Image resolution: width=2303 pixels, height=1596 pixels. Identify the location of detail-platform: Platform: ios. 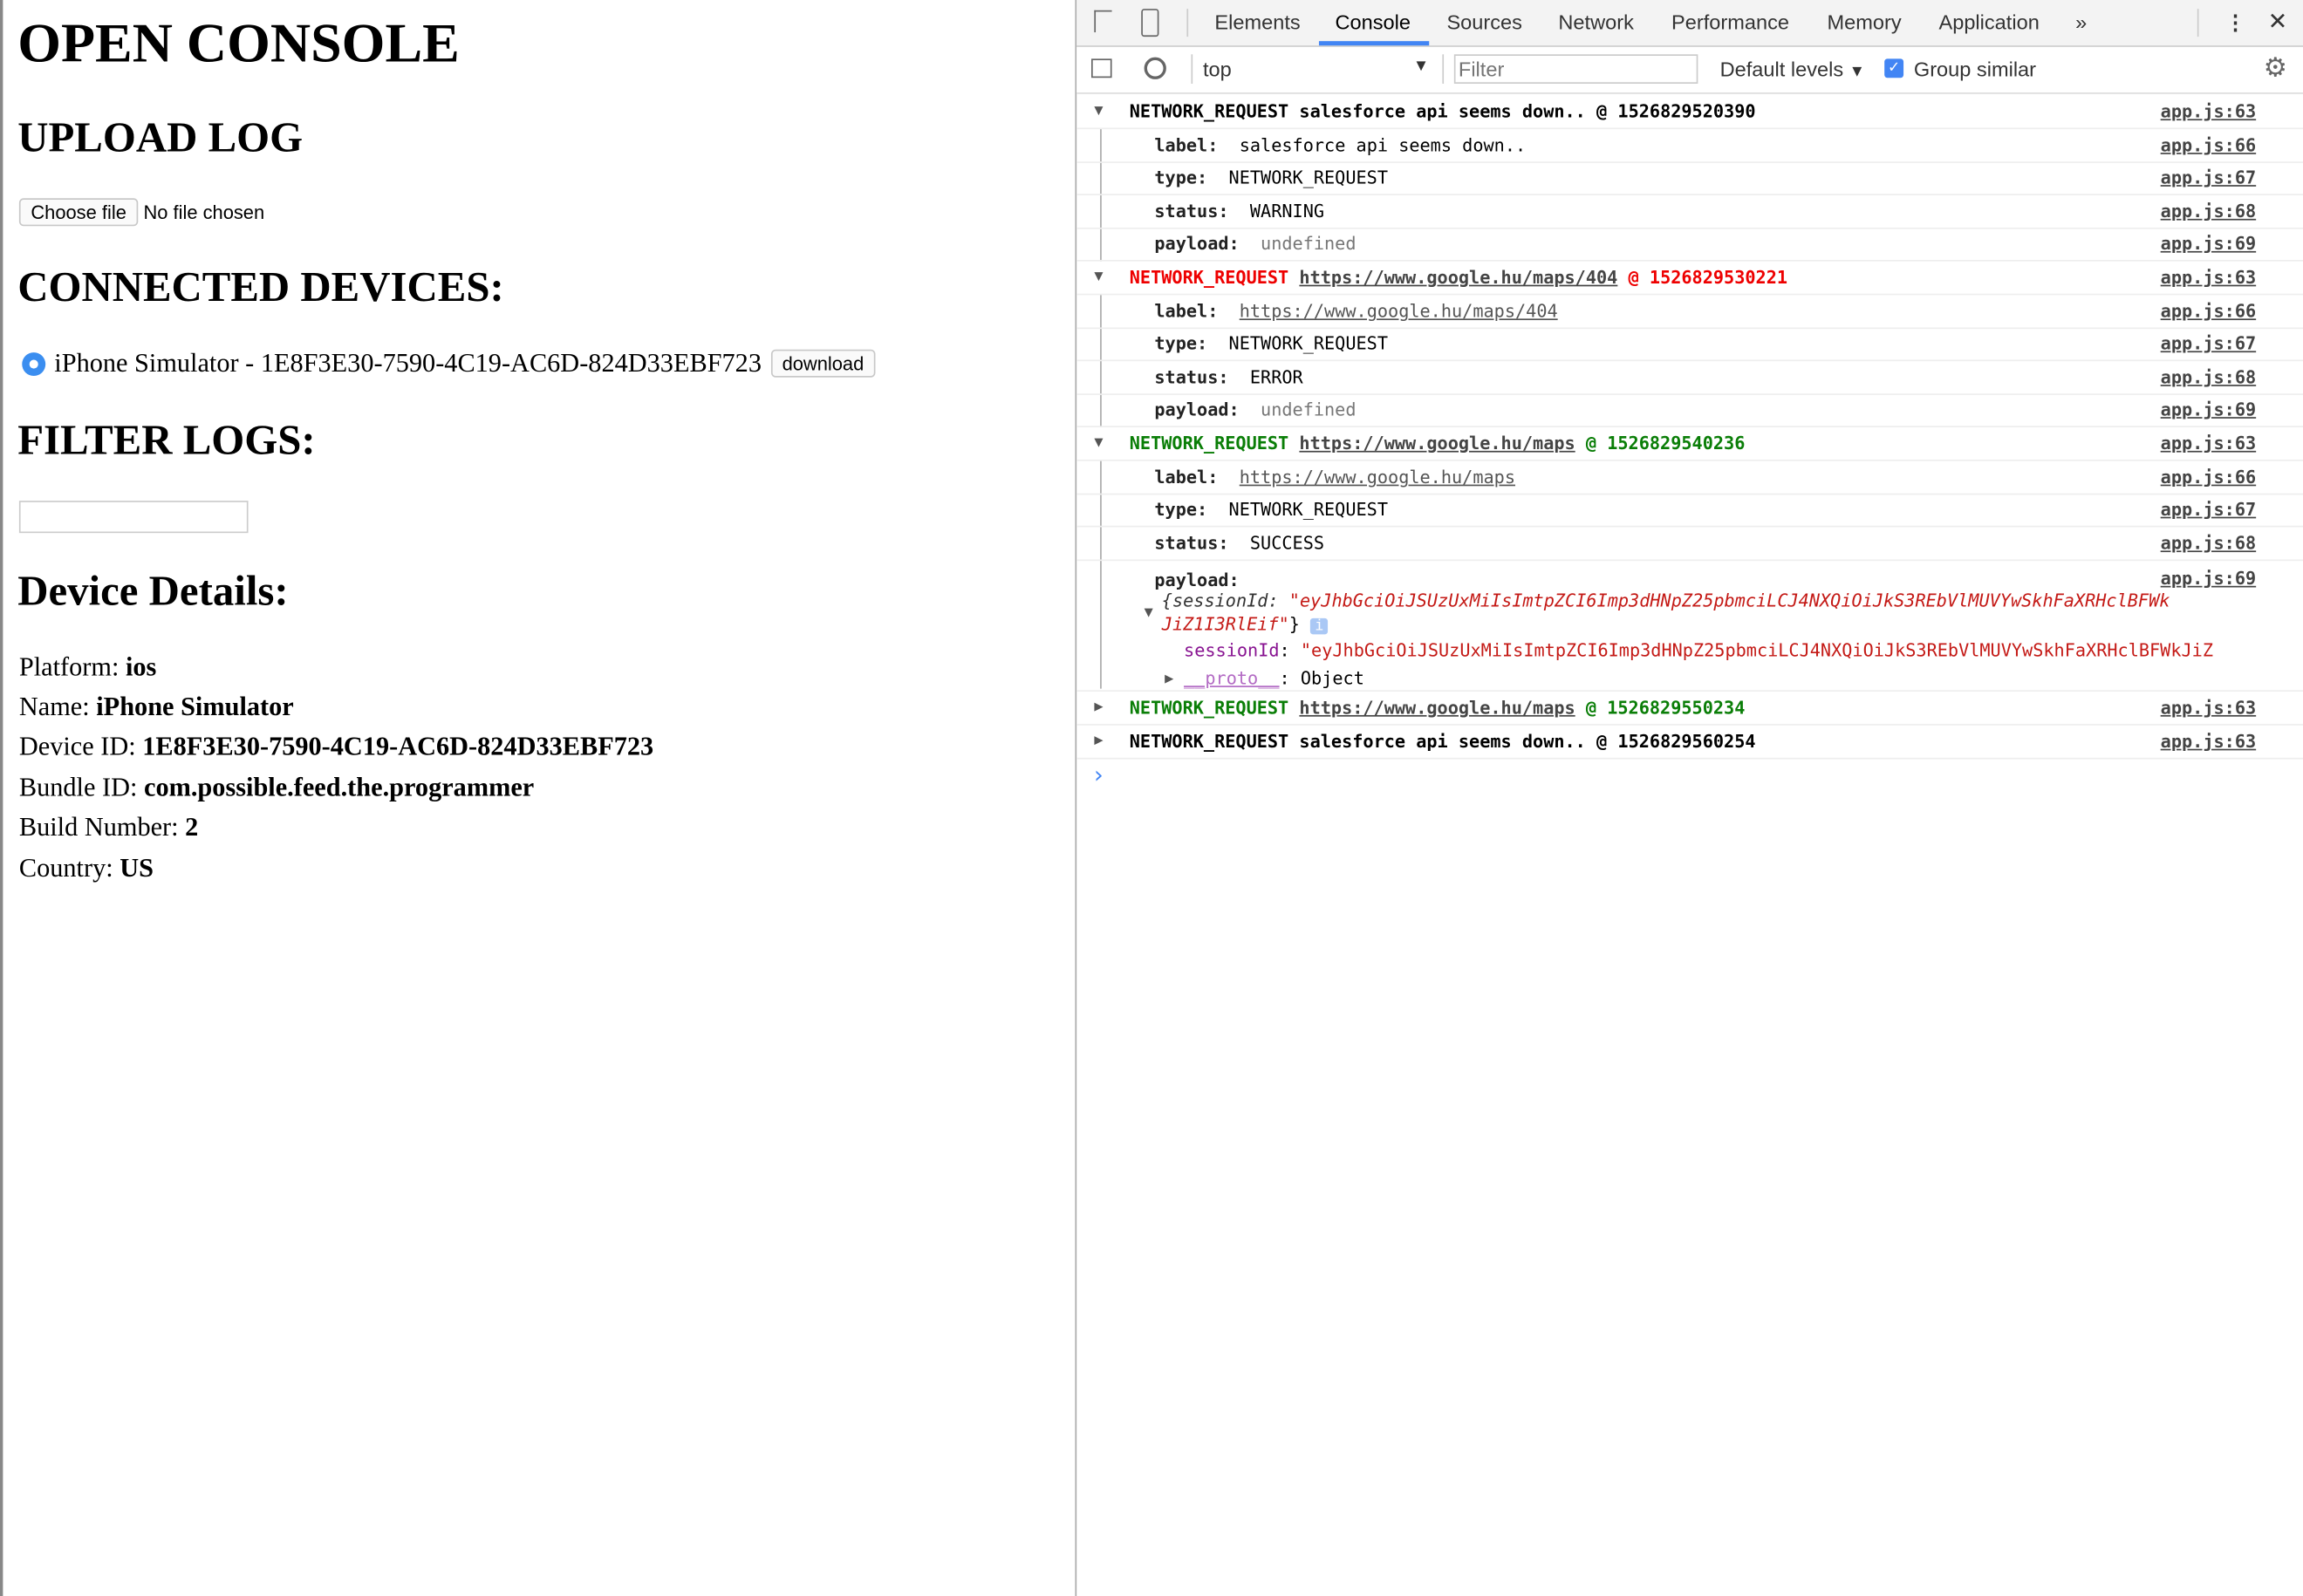
(87, 667).